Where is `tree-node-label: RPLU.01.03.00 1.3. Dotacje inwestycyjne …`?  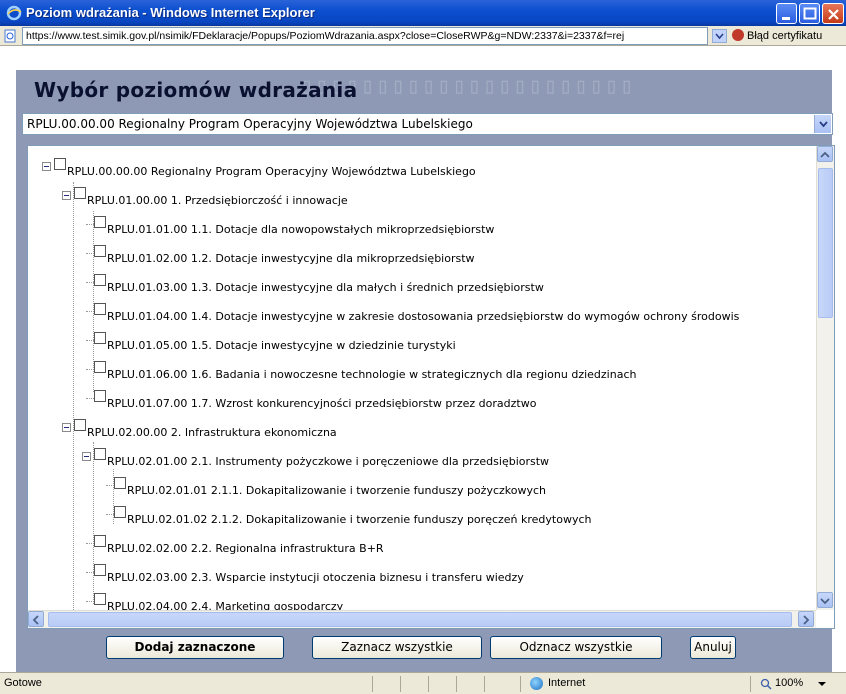
tree-node-label: RPLU.01.03.00 1.3. Dotacje inwestycyjne … is located at coordinates (325, 287).